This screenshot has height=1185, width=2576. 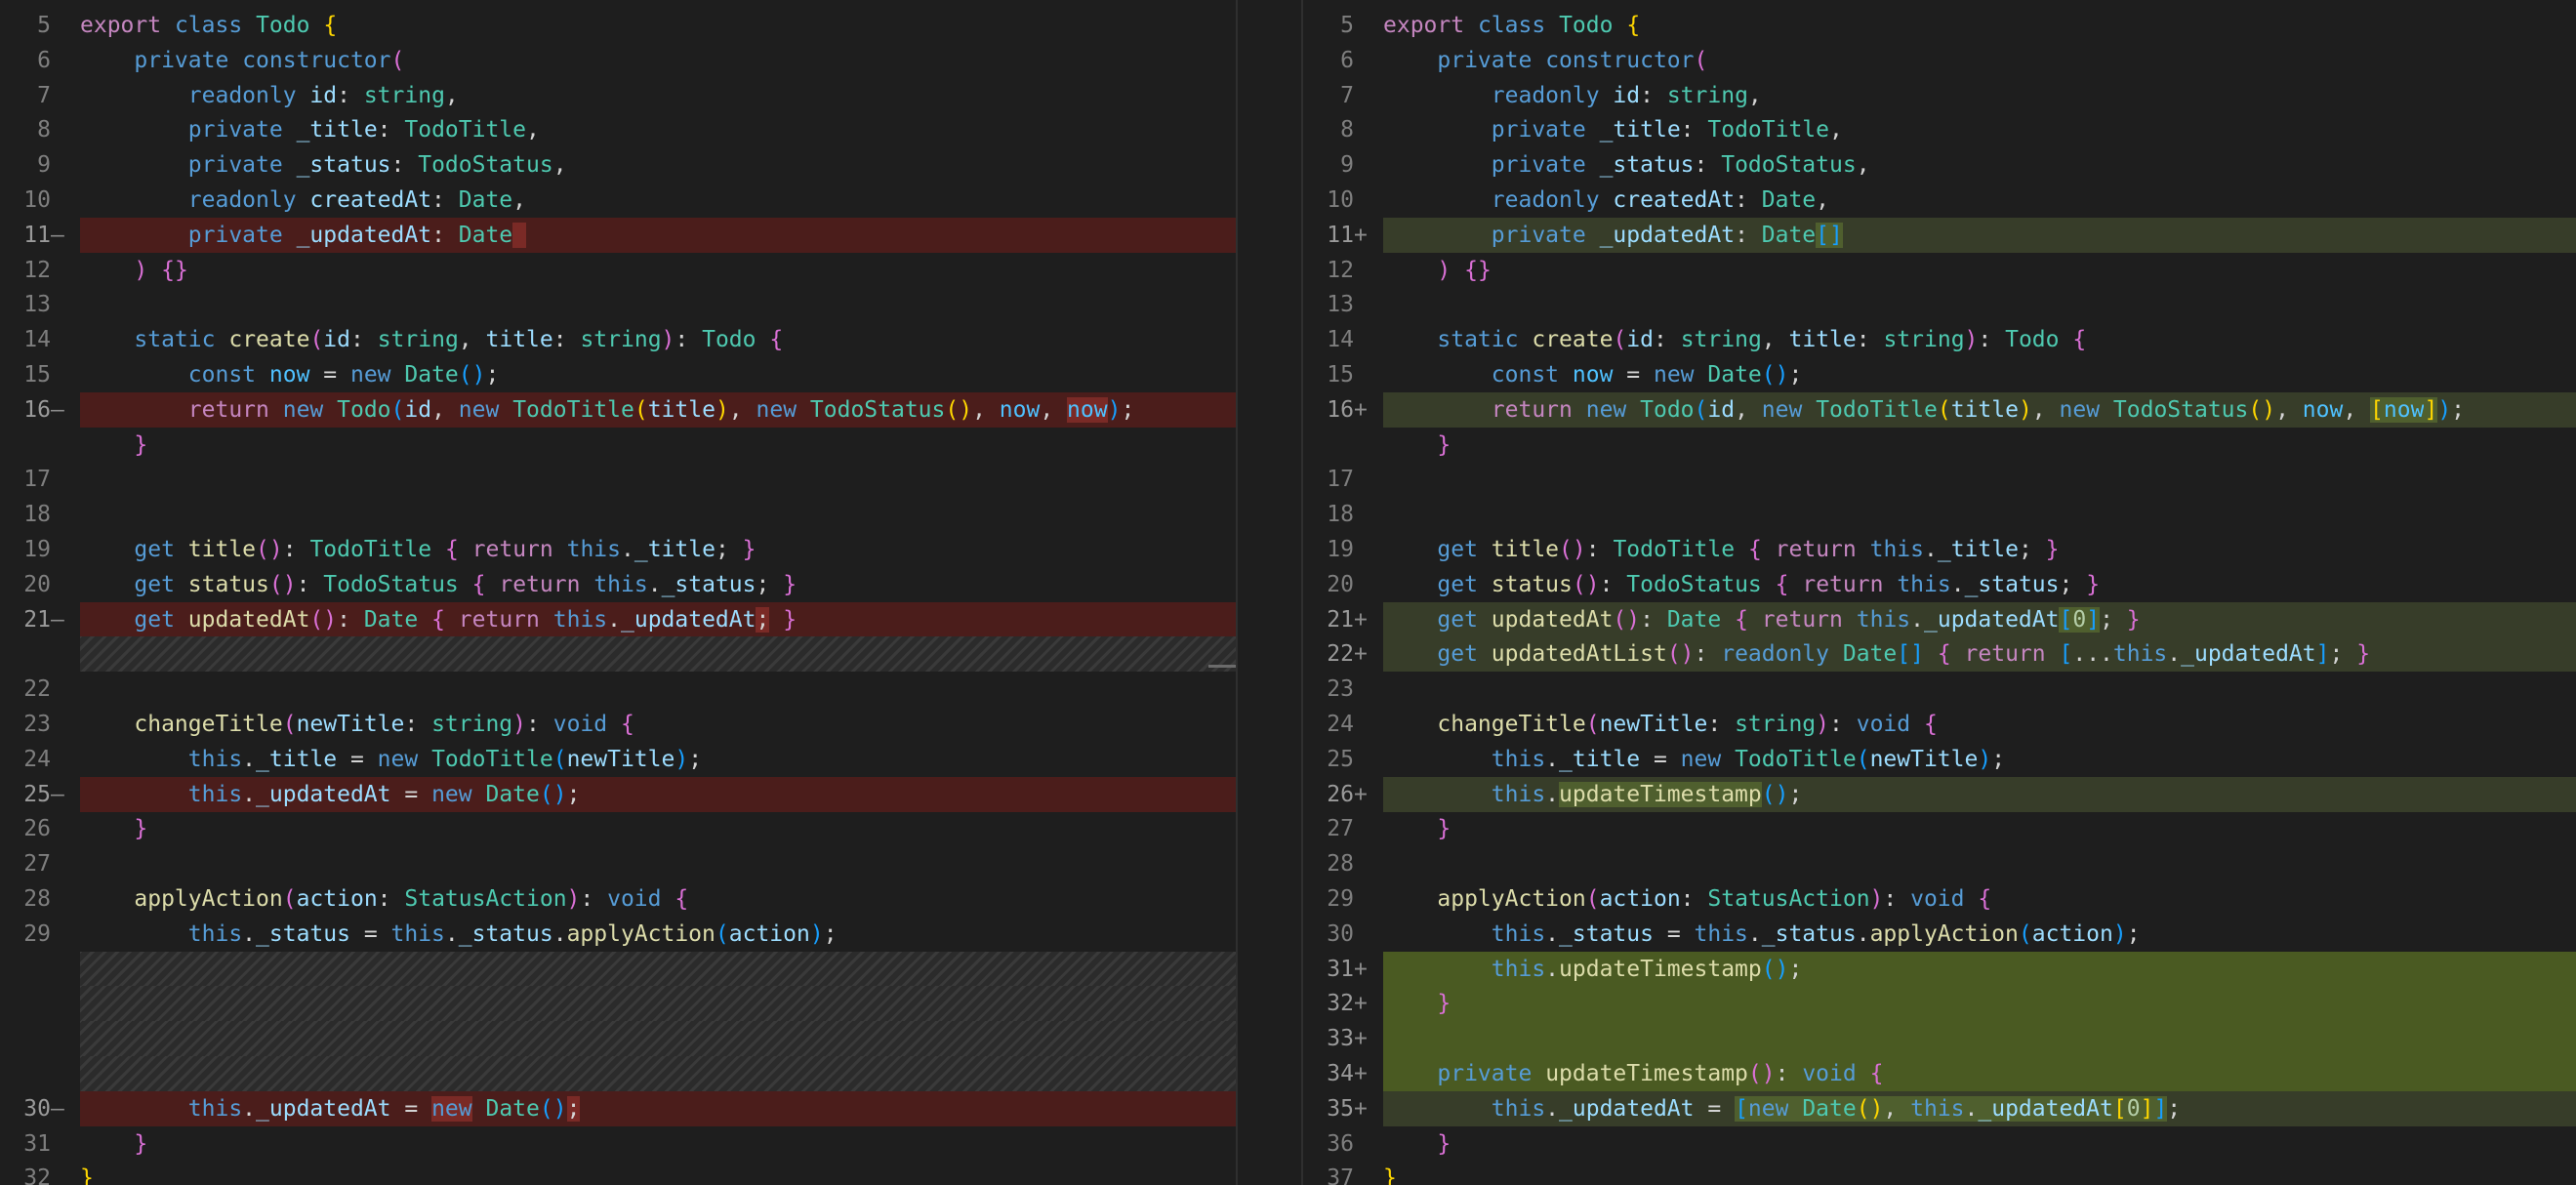 What do you see at coordinates (1939, 969) in the screenshot?
I see `modified-code-line: 31 + this.updateTimestamp();` at bounding box center [1939, 969].